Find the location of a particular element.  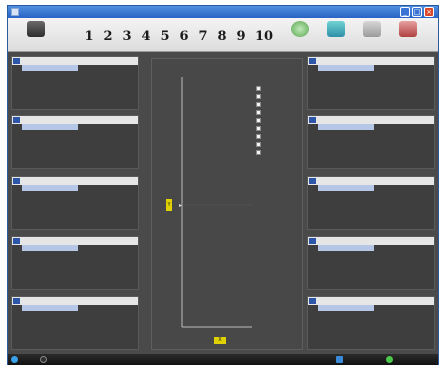

station-tab-10: 10 is located at coordinates (264, 37).